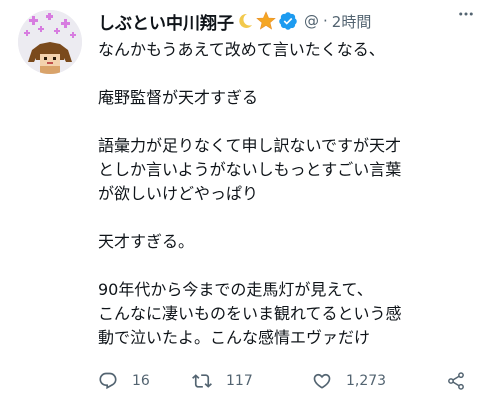 The height and width of the screenshot is (404, 480). Describe the element at coordinates (239, 381) in the screenshot. I see `retweet-count: 117` at that location.